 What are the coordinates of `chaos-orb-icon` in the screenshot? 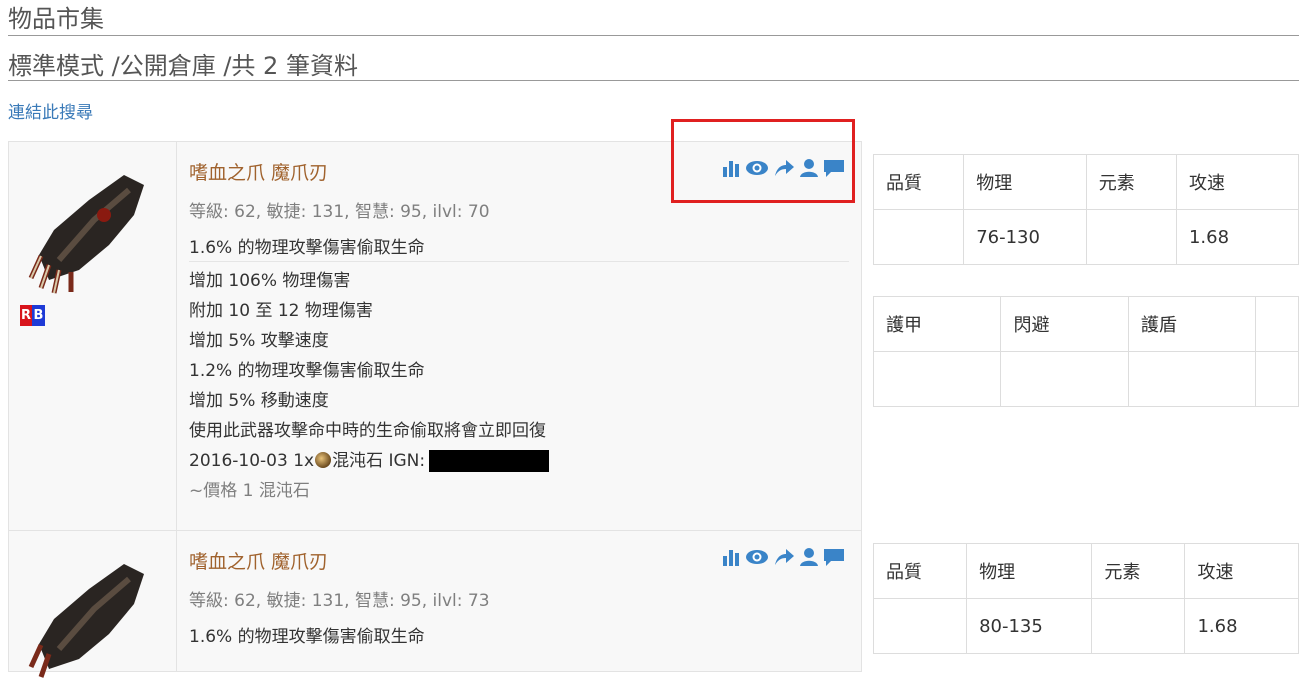 It's located at (323, 460).